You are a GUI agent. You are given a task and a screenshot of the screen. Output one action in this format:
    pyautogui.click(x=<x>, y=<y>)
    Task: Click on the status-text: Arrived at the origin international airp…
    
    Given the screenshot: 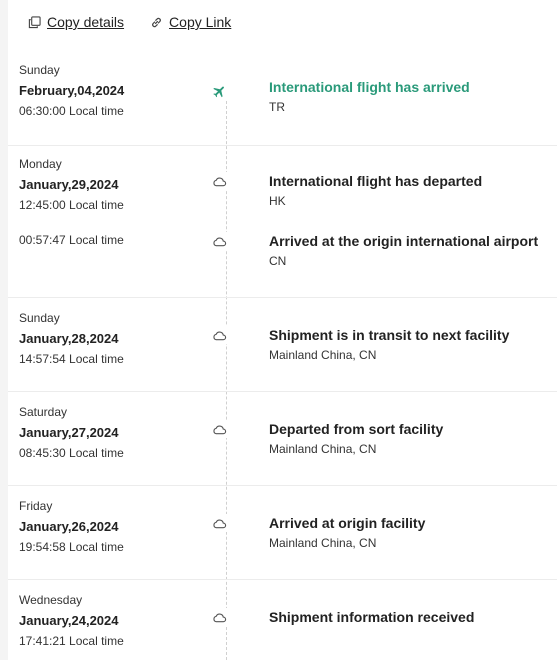 What is the action you would take?
    pyautogui.click(x=404, y=241)
    